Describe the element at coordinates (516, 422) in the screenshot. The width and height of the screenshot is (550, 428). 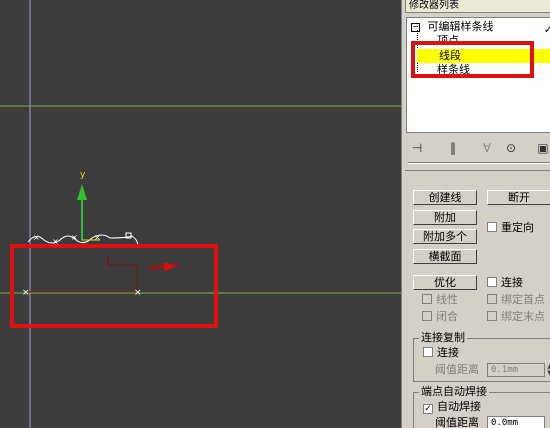
I see `weld-threshold-field: 0.0mm` at that location.